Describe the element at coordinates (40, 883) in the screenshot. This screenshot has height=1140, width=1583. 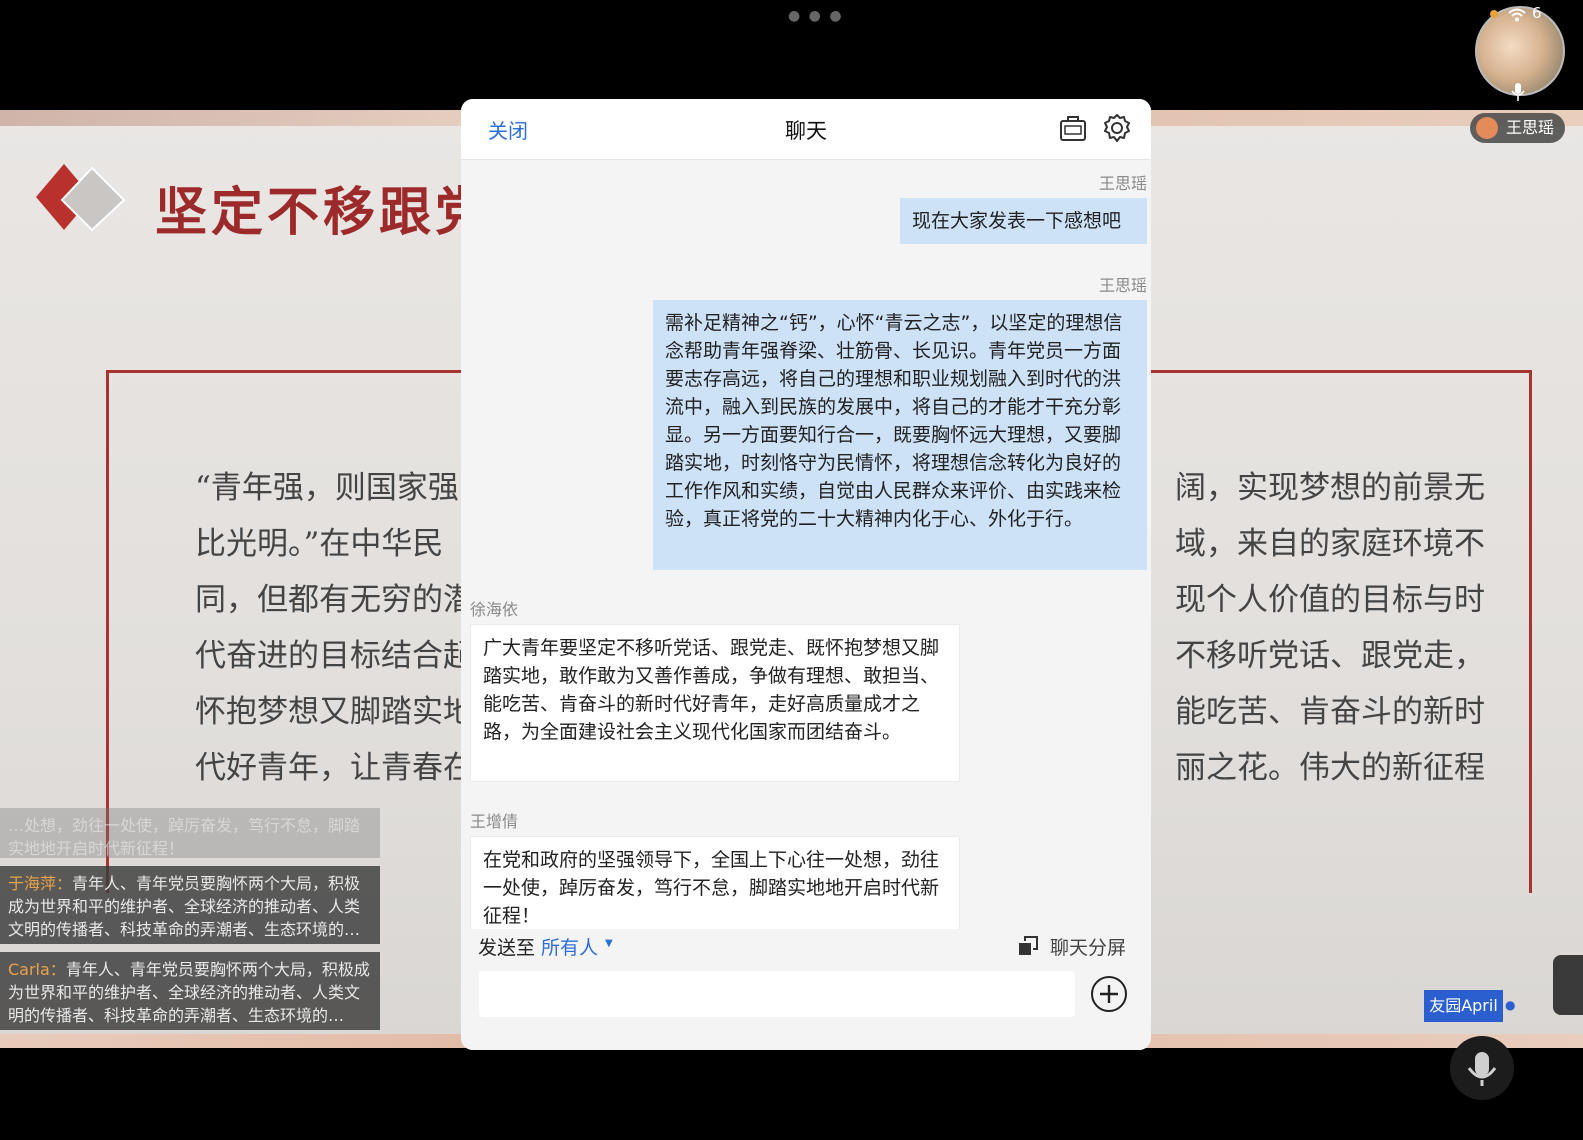
I see `danmaku-author: 于海萍：` at that location.